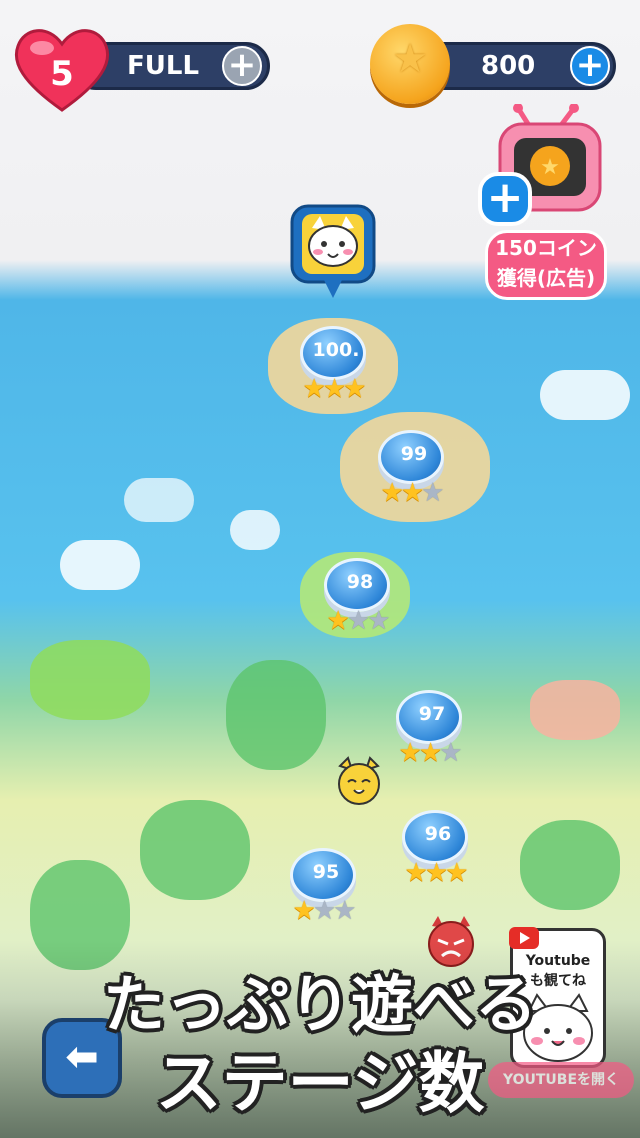 The image size is (640, 1138). Describe the element at coordinates (508, 66) in the screenshot. I see `coin-count: 800` at that location.